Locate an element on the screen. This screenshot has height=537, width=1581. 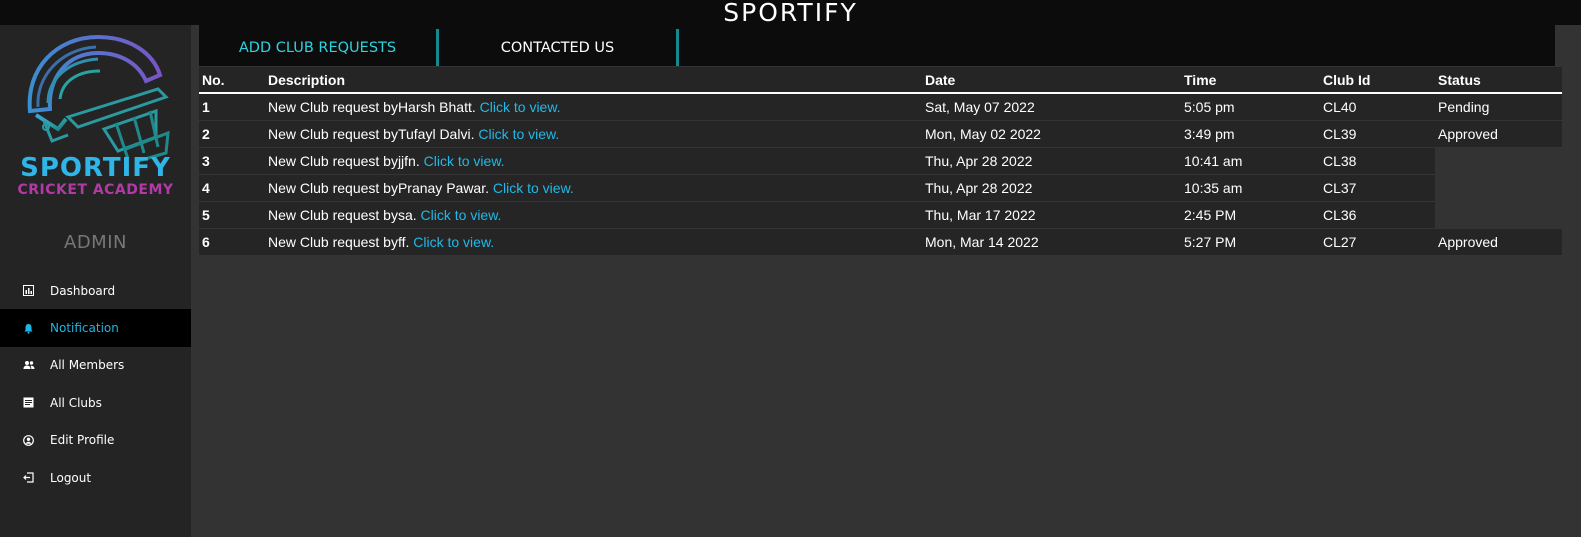
description-text: New Club request byjjfn. is located at coordinates (344, 161).